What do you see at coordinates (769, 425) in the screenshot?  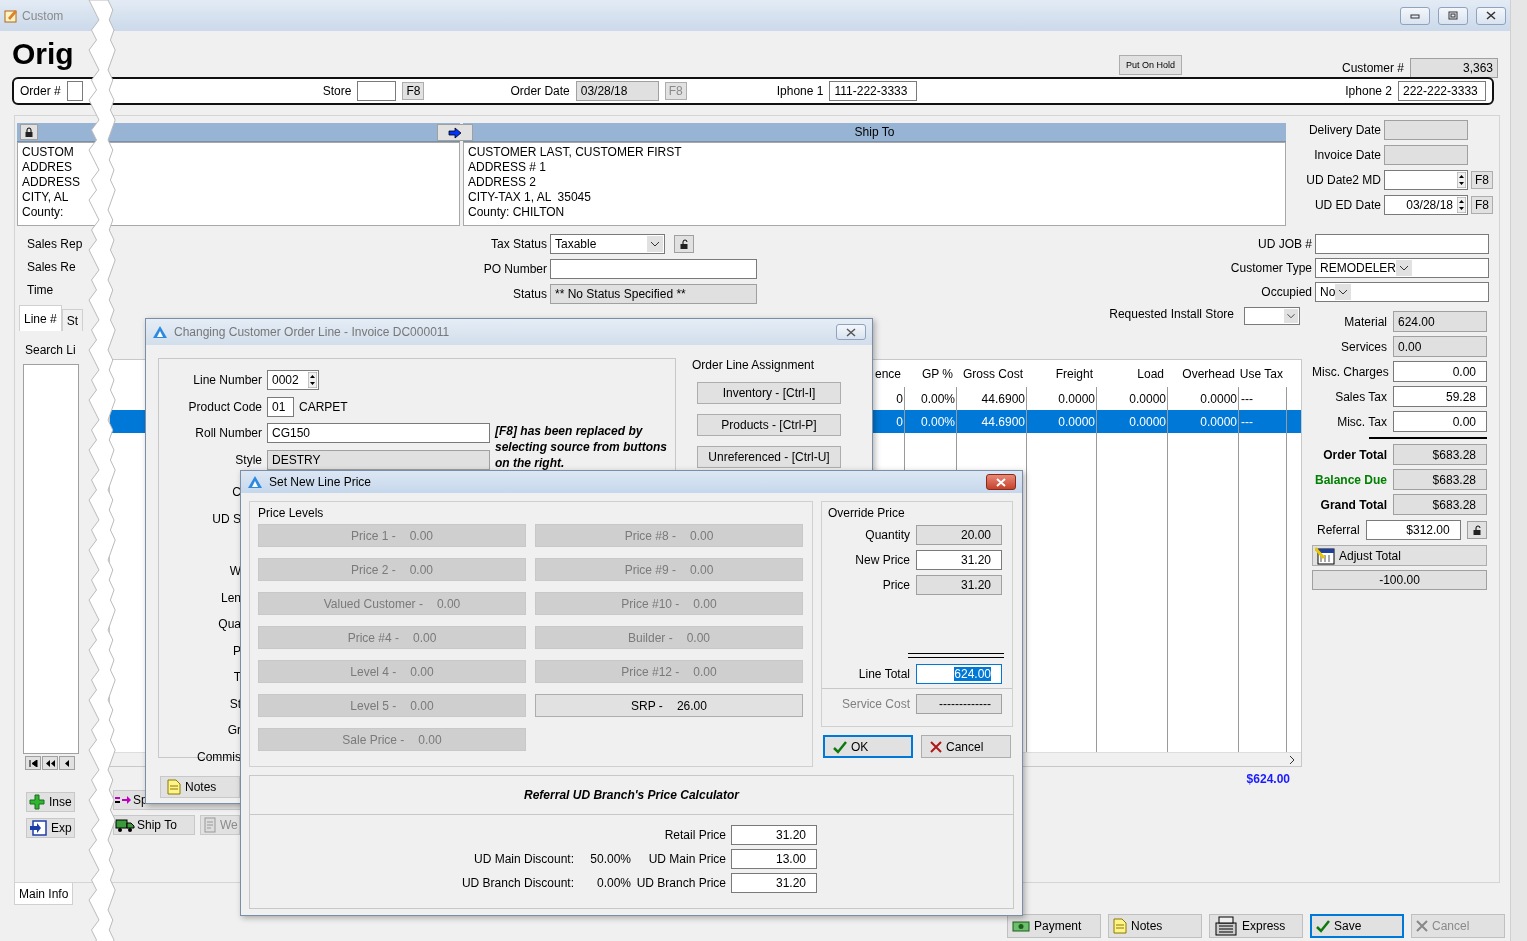 I see `assignment-button: Products - [Ctrl-P]` at bounding box center [769, 425].